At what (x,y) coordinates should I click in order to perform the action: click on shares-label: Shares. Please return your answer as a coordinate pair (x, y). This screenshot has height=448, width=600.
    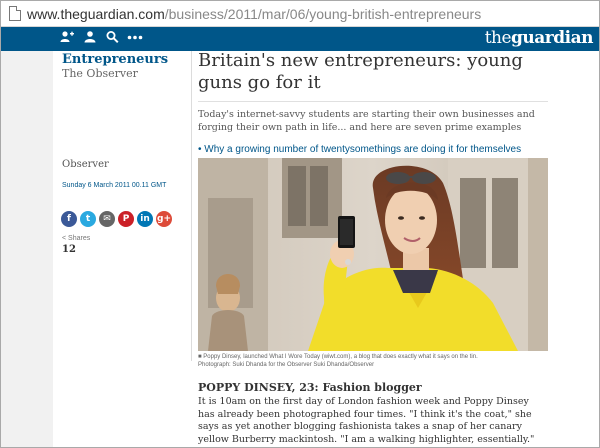
    Looking at the image, I should click on (79, 238).